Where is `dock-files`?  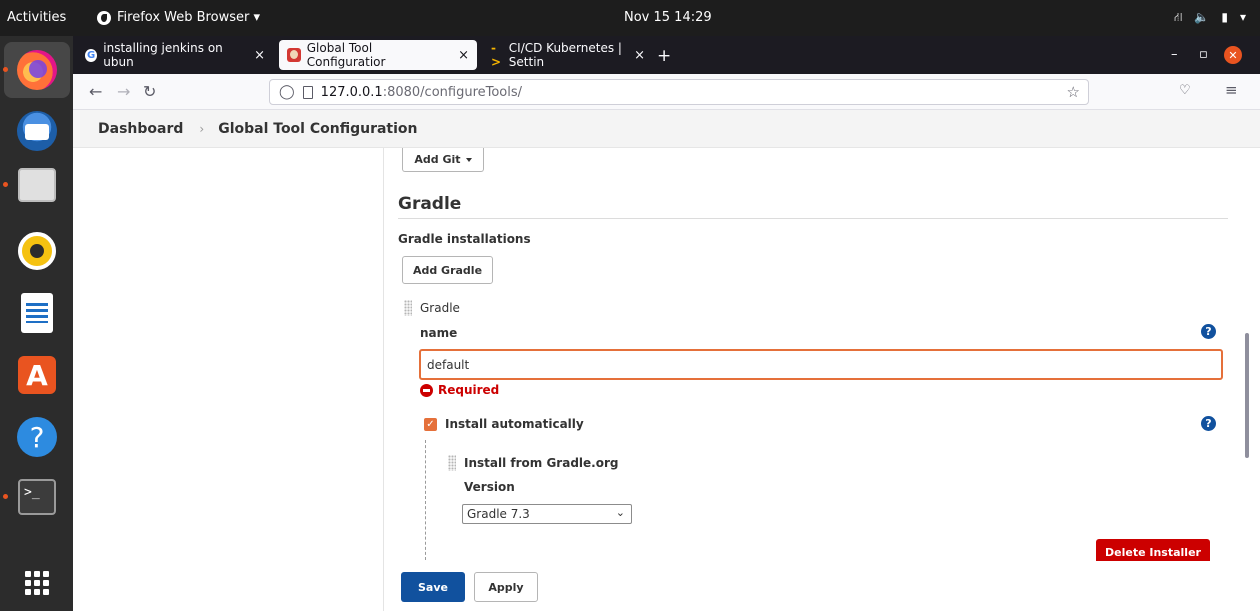 dock-files is located at coordinates (31, 185).